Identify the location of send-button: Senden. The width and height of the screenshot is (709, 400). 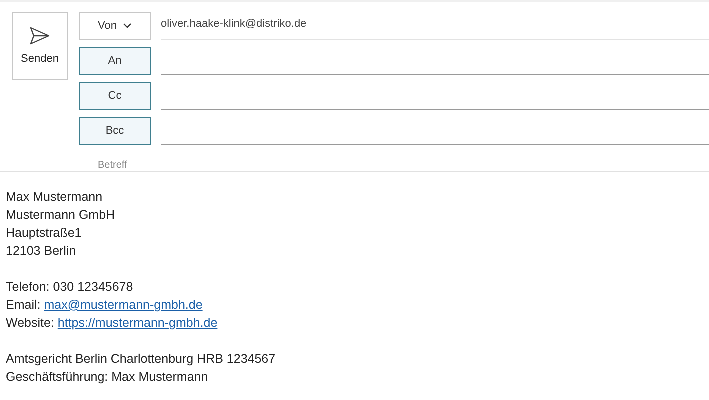
(40, 46).